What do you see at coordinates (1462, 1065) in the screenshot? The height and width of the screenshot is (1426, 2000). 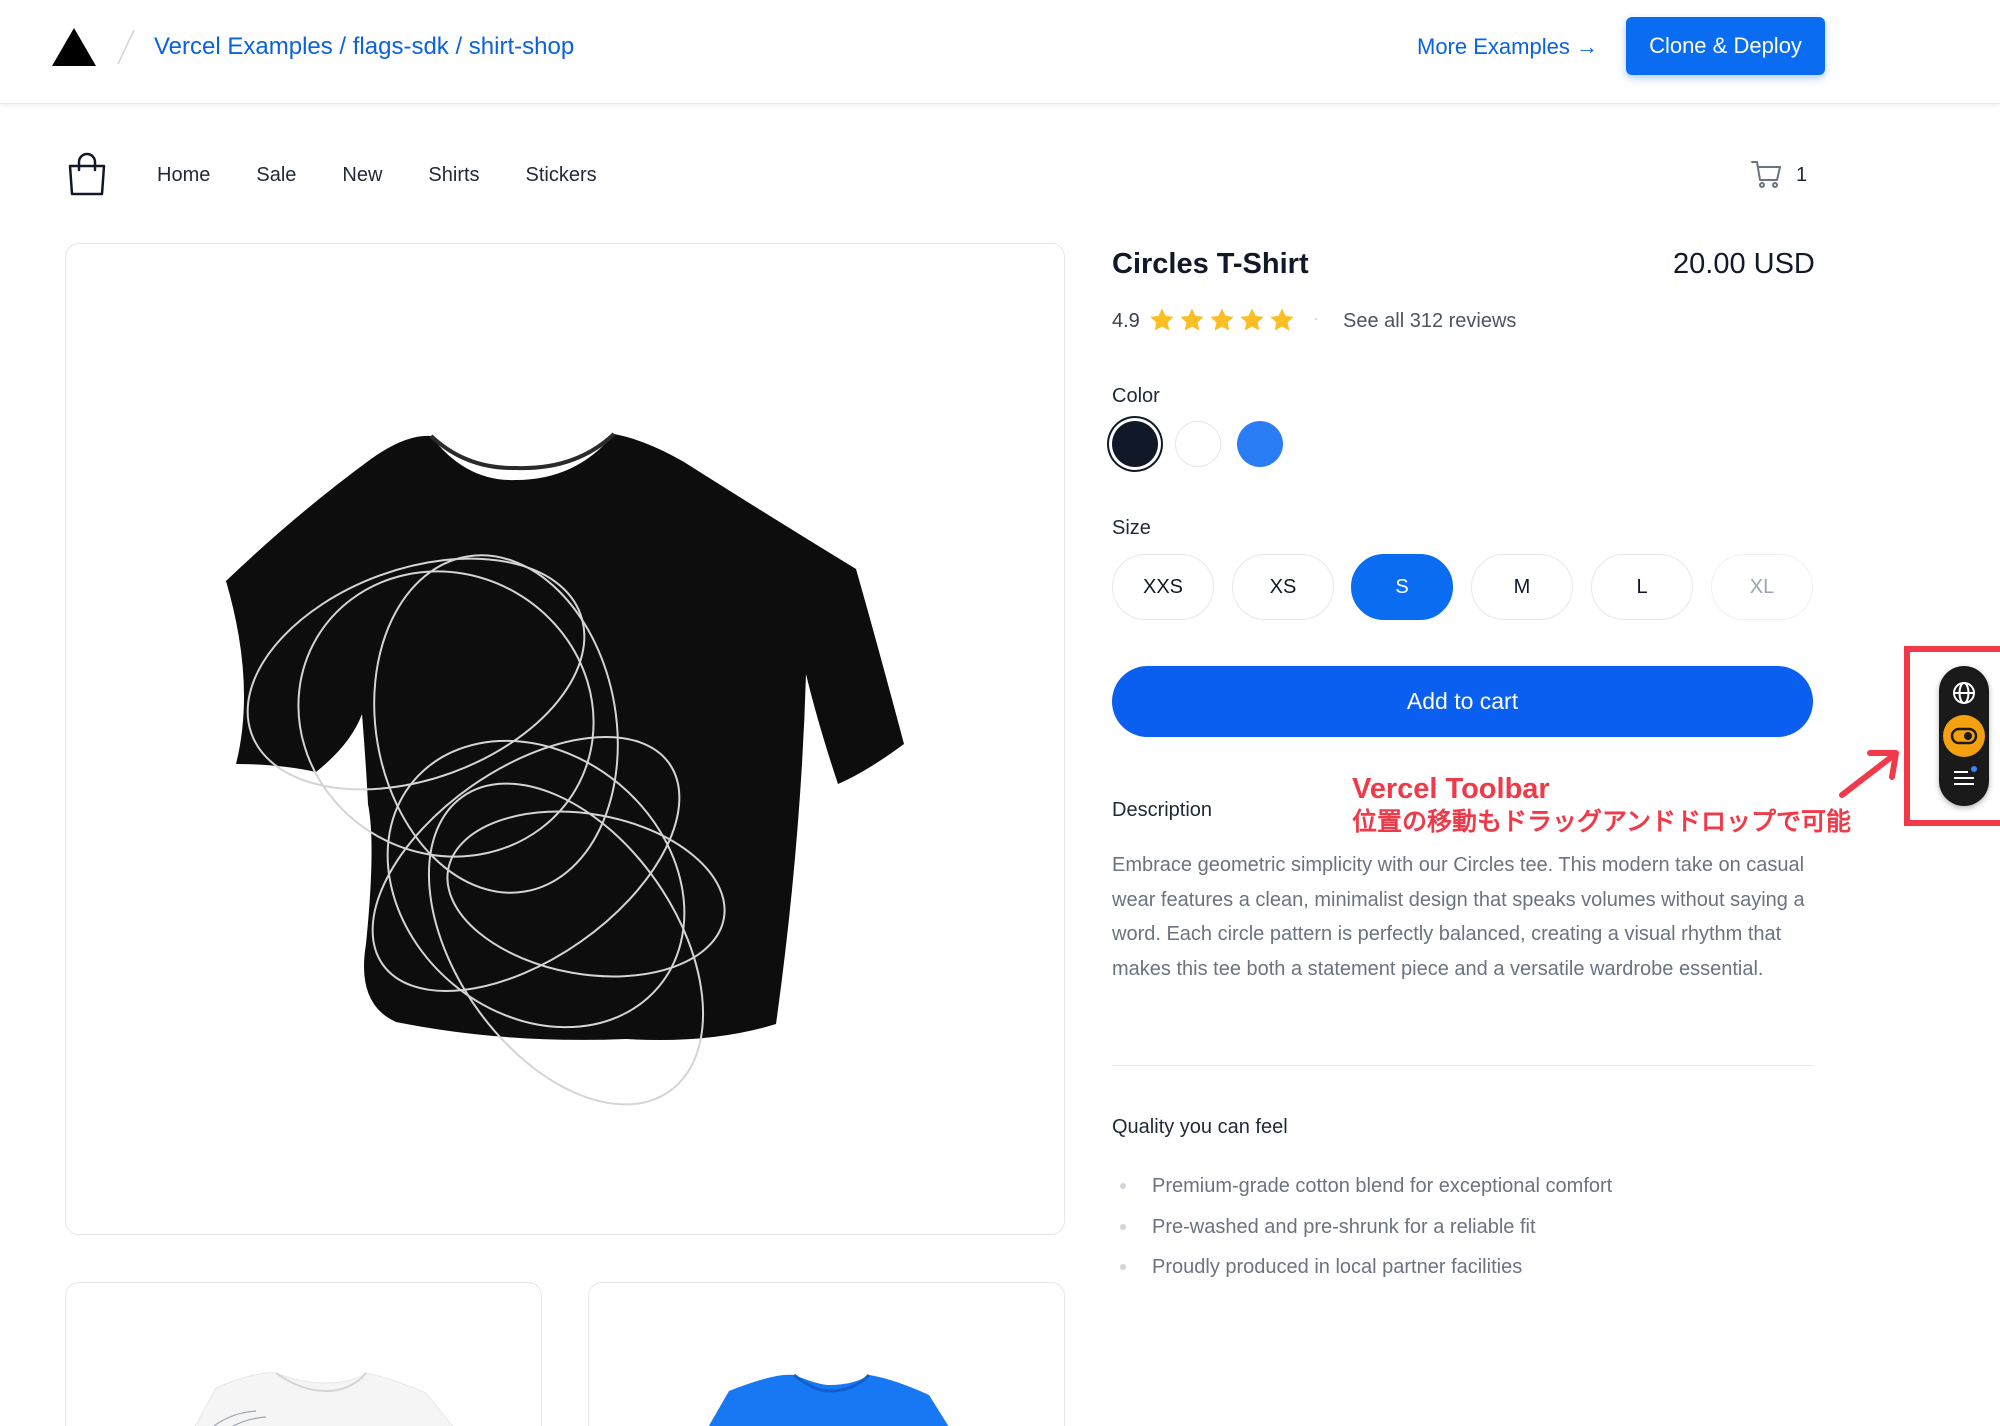 I see `section-divider` at bounding box center [1462, 1065].